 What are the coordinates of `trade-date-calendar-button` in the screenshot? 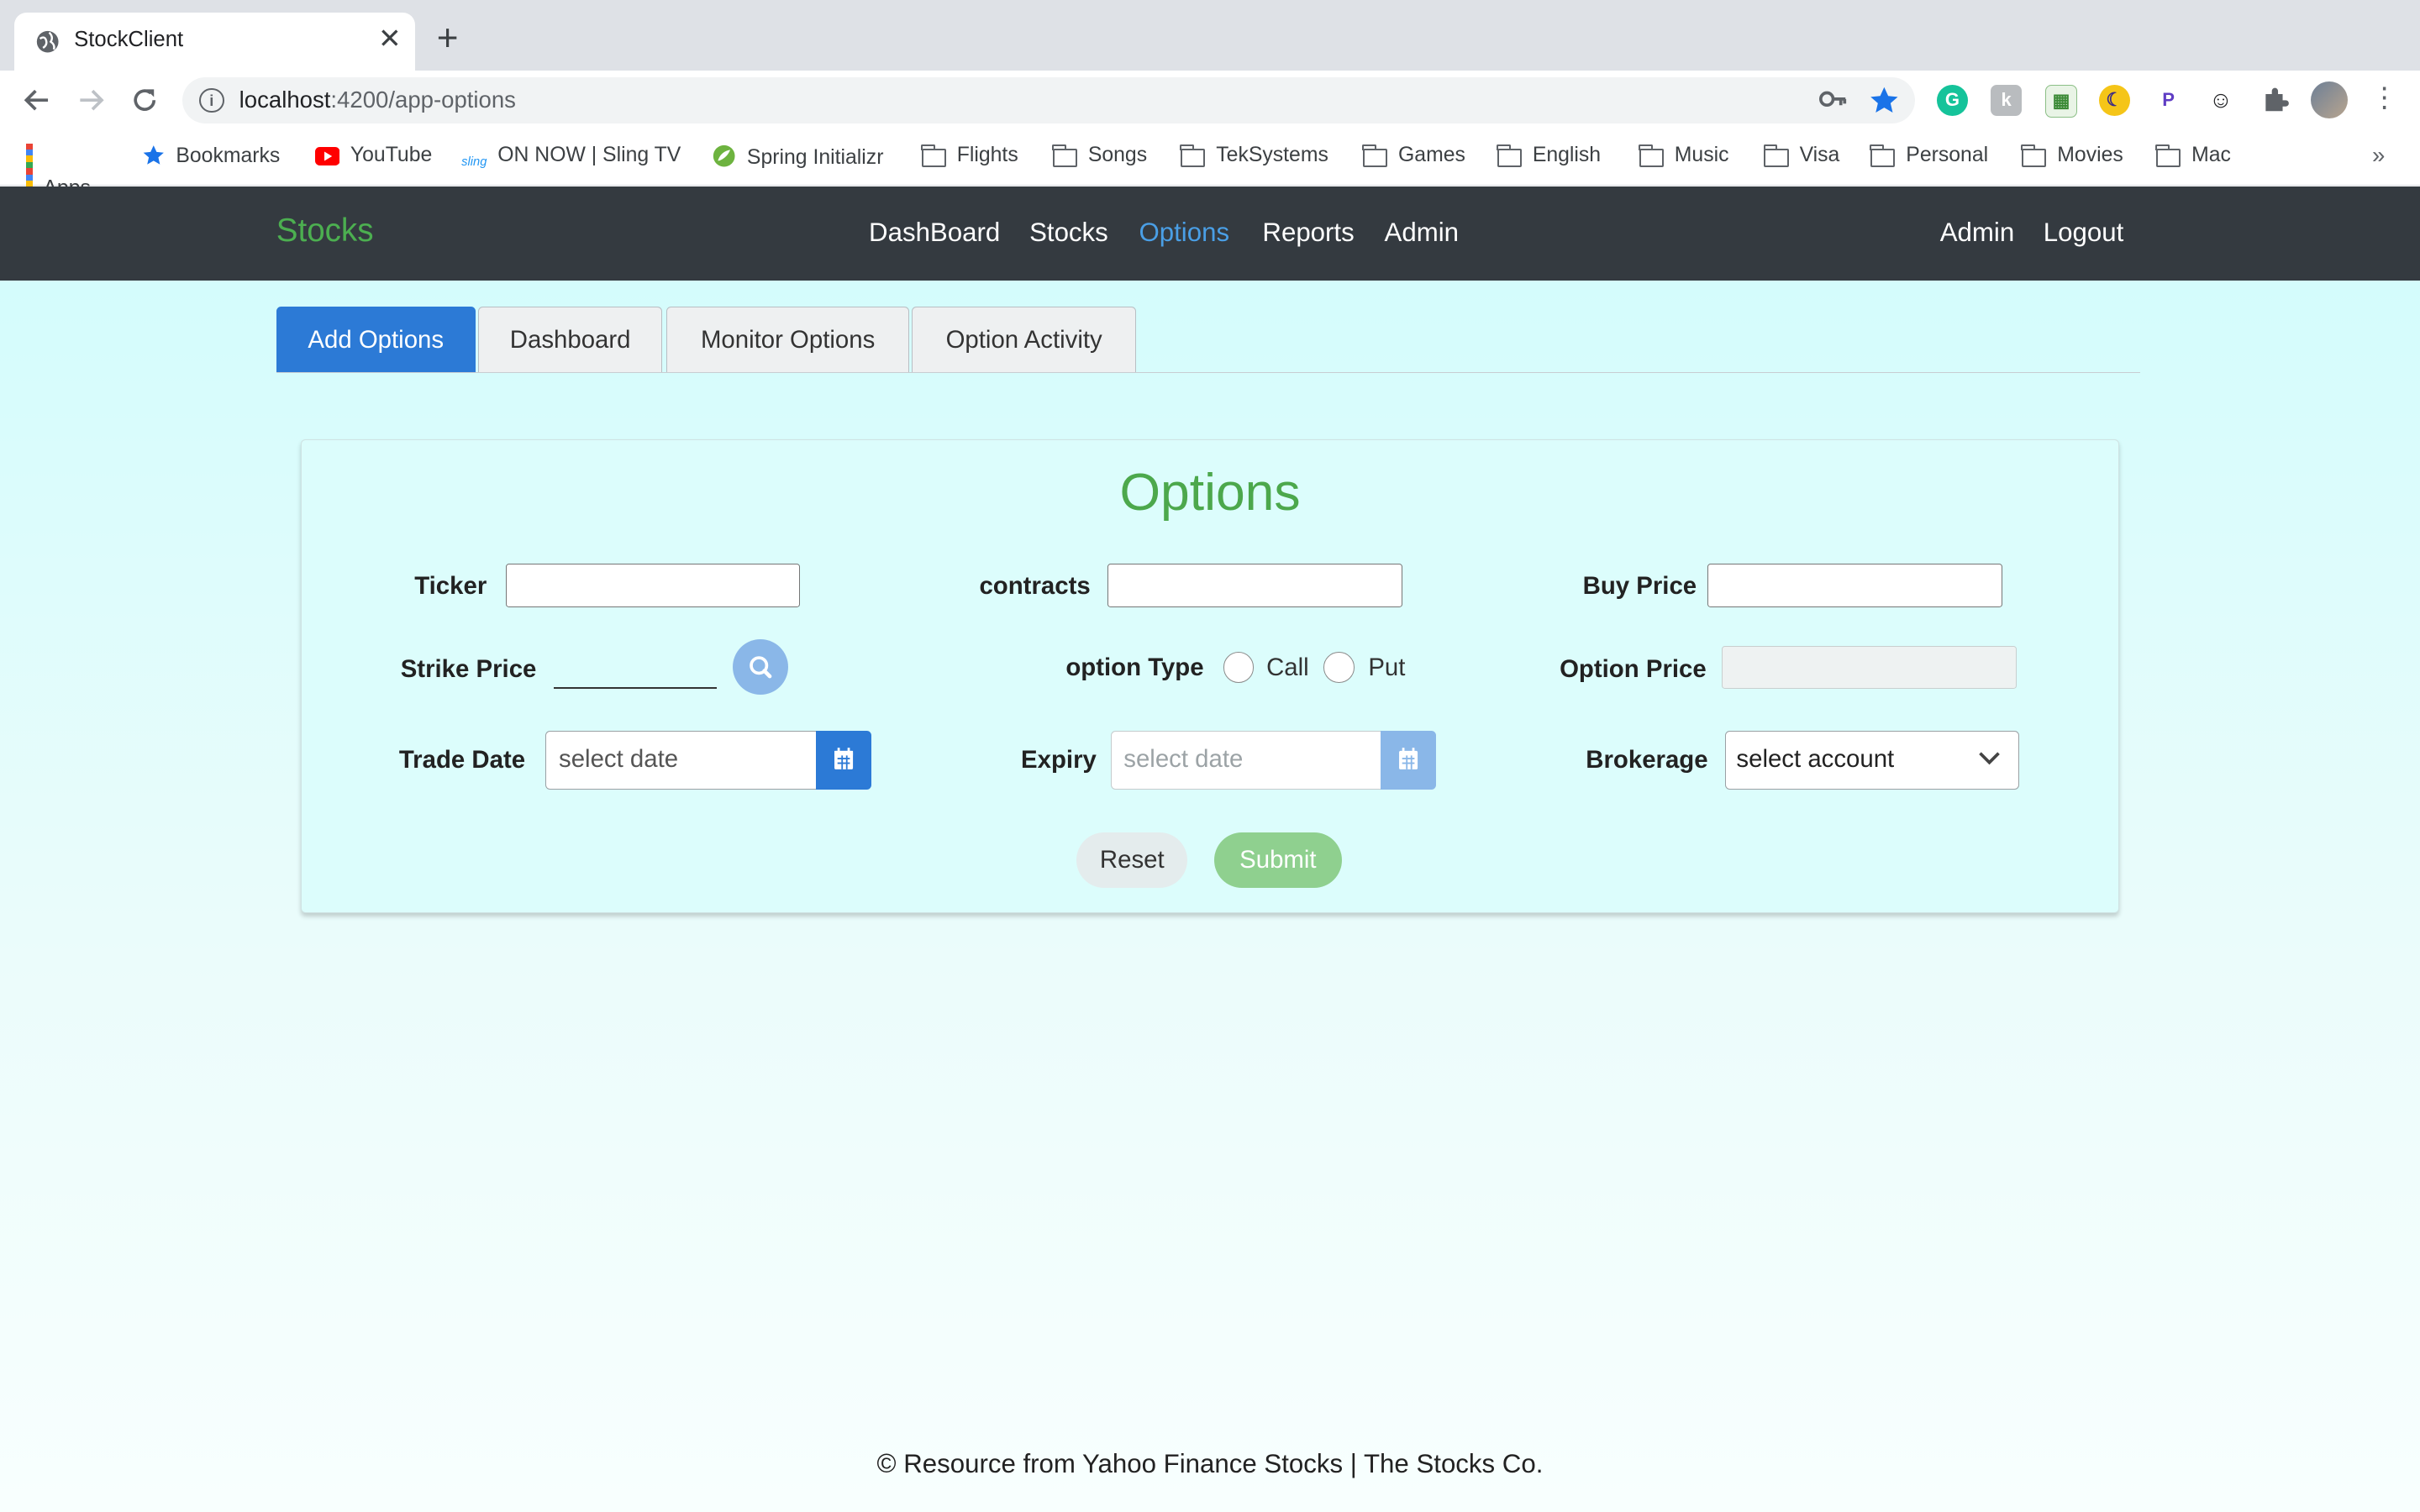 It's located at (843, 760).